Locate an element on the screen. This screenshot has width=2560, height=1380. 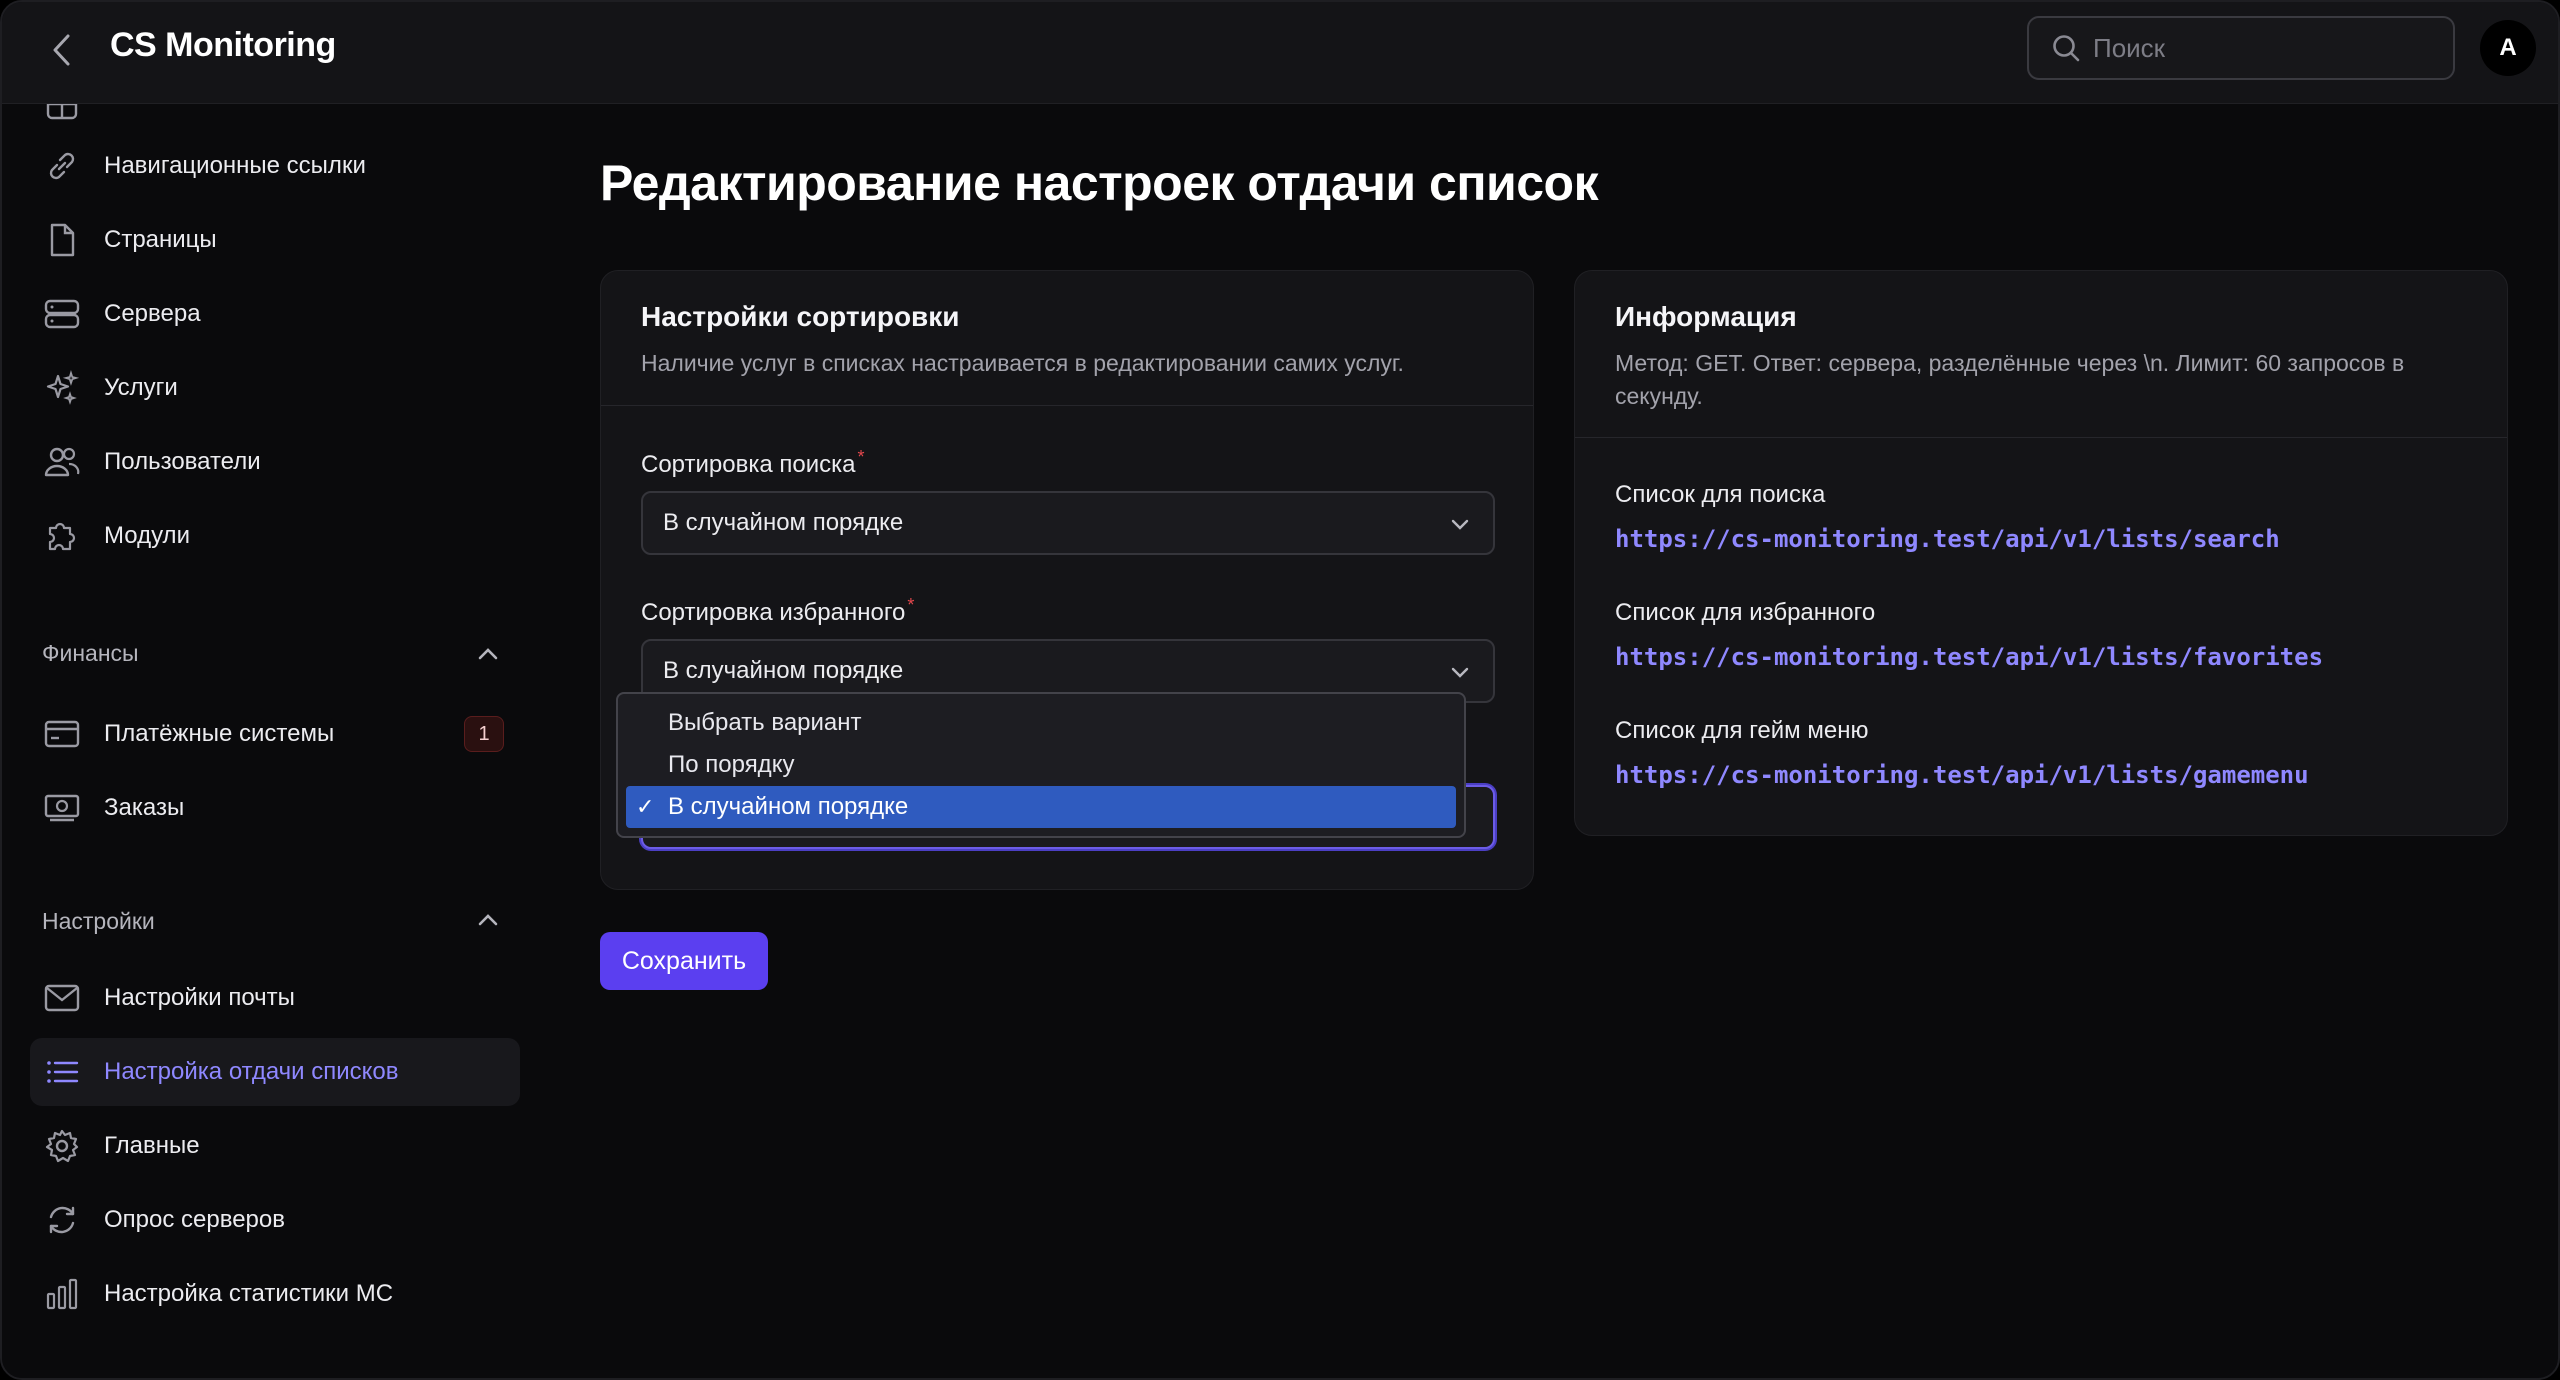
sidebar-item-label: Модули is located at coordinates (147, 535).